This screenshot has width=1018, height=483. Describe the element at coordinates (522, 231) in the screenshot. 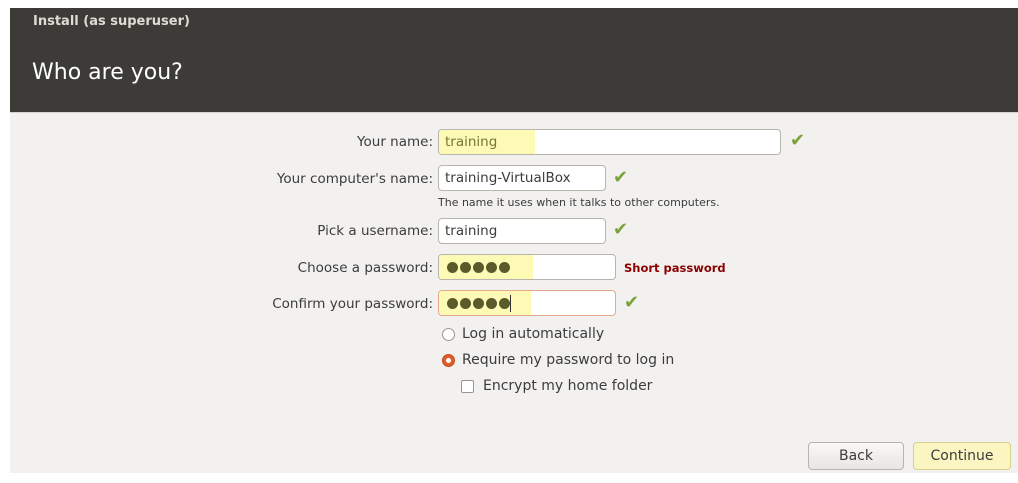

I see `username-input: training` at that location.